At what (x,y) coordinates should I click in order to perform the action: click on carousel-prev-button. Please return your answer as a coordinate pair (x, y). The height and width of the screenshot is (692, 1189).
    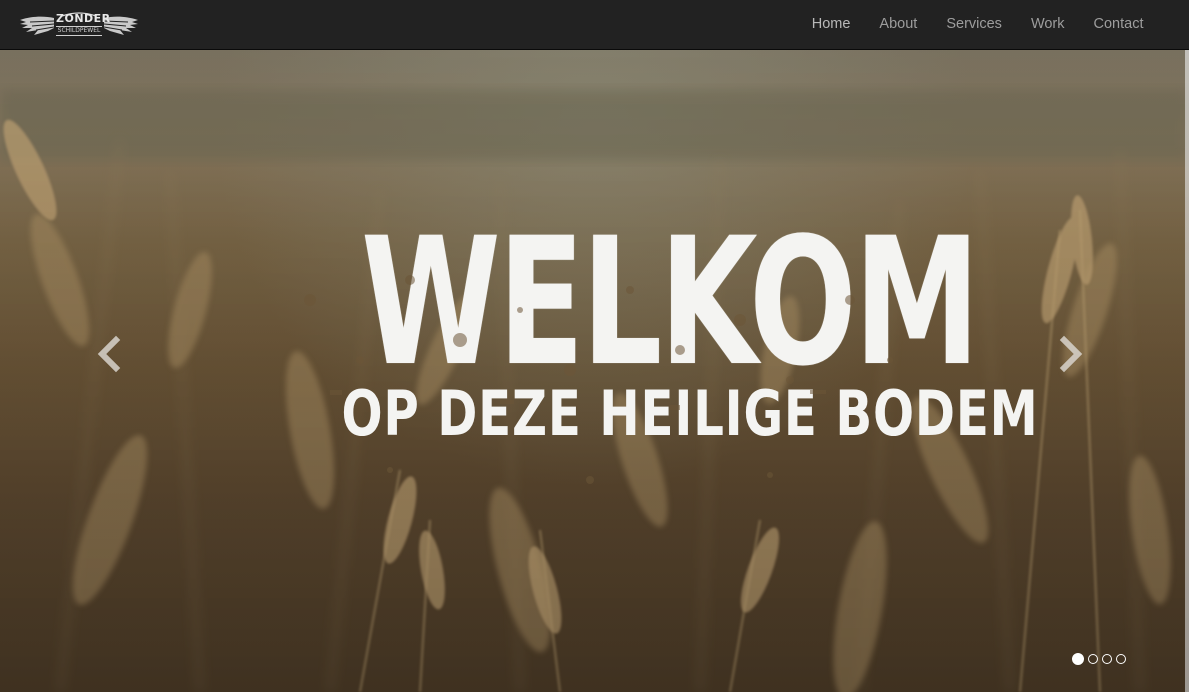
    Looking at the image, I should click on (110, 354).